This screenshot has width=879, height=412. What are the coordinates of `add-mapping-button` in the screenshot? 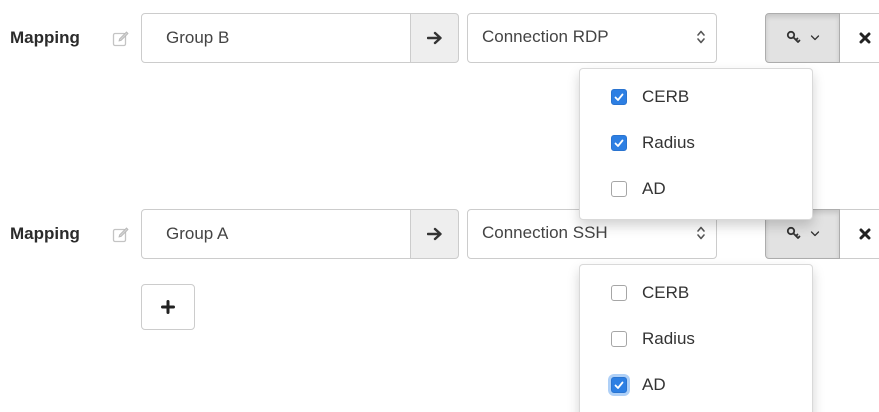 It's located at (168, 307).